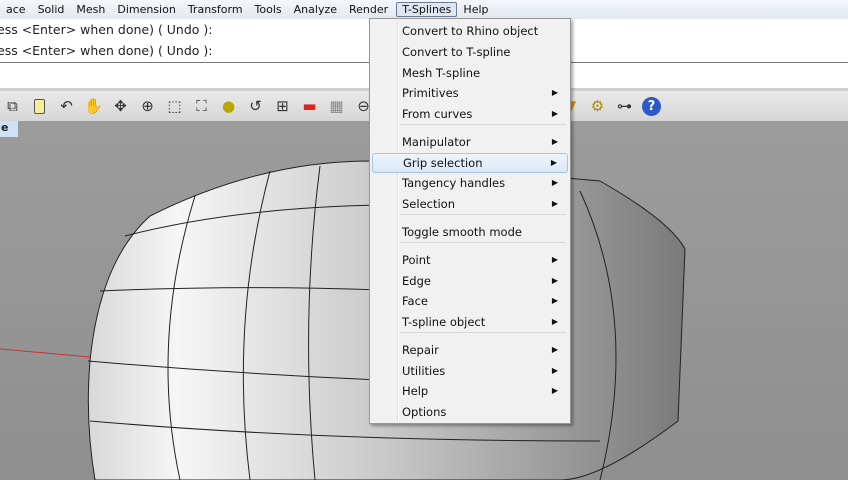 The image size is (848, 480). What do you see at coordinates (443, 163) in the screenshot?
I see `menu-item-label: Grip selection` at bounding box center [443, 163].